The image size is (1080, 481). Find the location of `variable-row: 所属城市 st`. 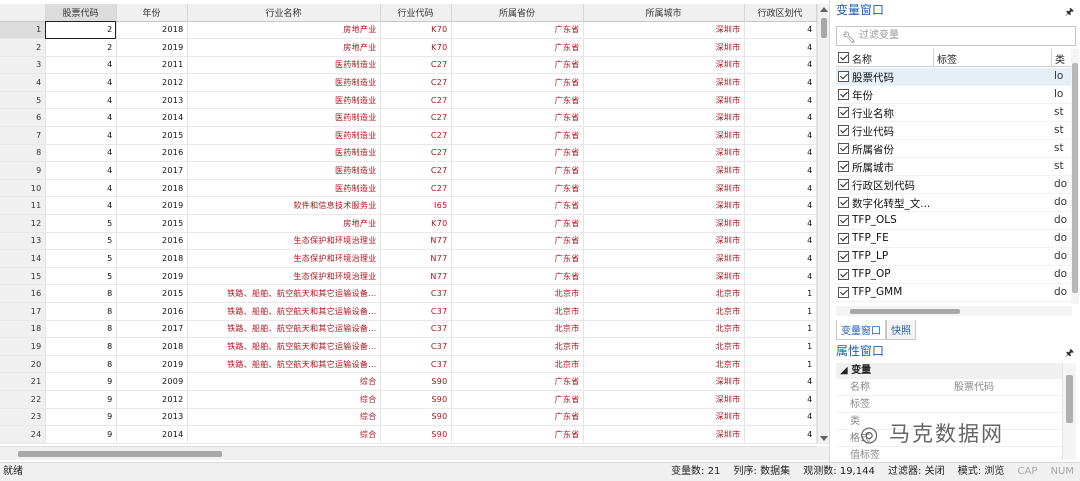

variable-row: 所属城市 st is located at coordinates (954, 167).